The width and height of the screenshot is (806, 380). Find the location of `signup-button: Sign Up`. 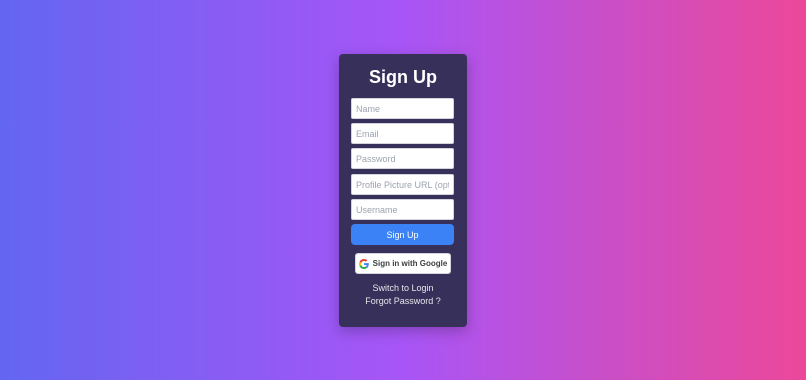

signup-button: Sign Up is located at coordinates (402, 234).